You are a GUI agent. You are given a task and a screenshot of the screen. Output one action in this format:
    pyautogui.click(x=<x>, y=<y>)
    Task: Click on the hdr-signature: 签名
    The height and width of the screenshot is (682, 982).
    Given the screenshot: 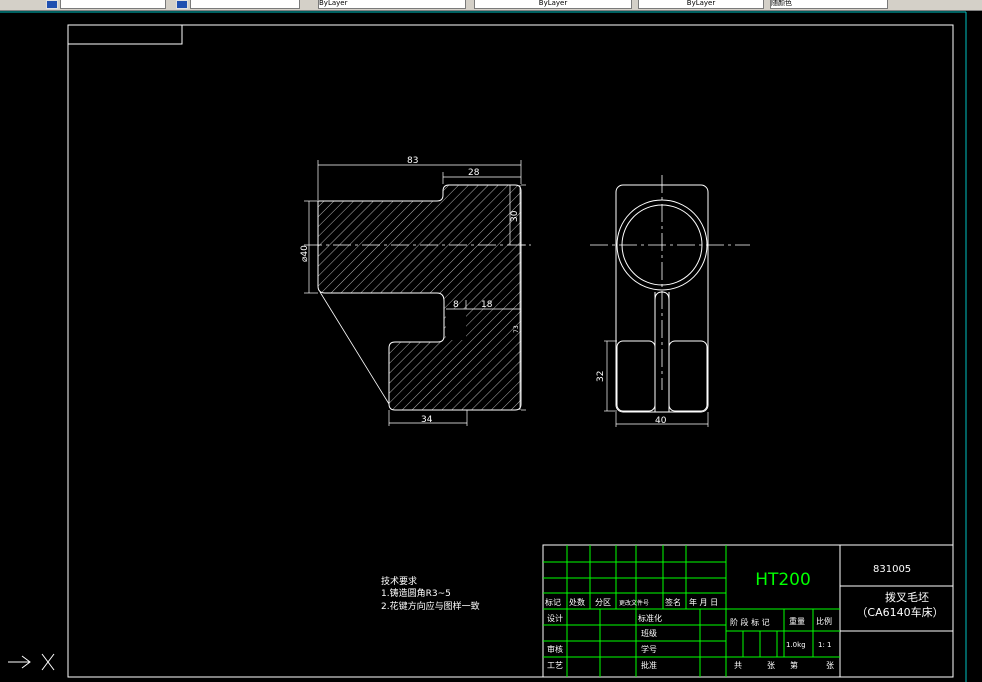 What is the action you would take?
    pyautogui.click(x=673, y=602)
    